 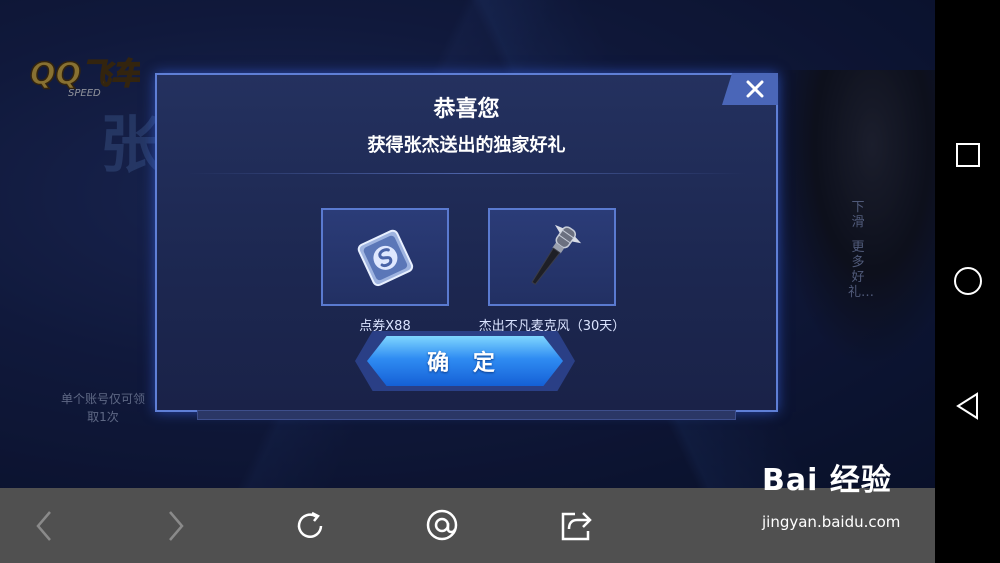 I want to click on home-icon, so click(x=968, y=281).